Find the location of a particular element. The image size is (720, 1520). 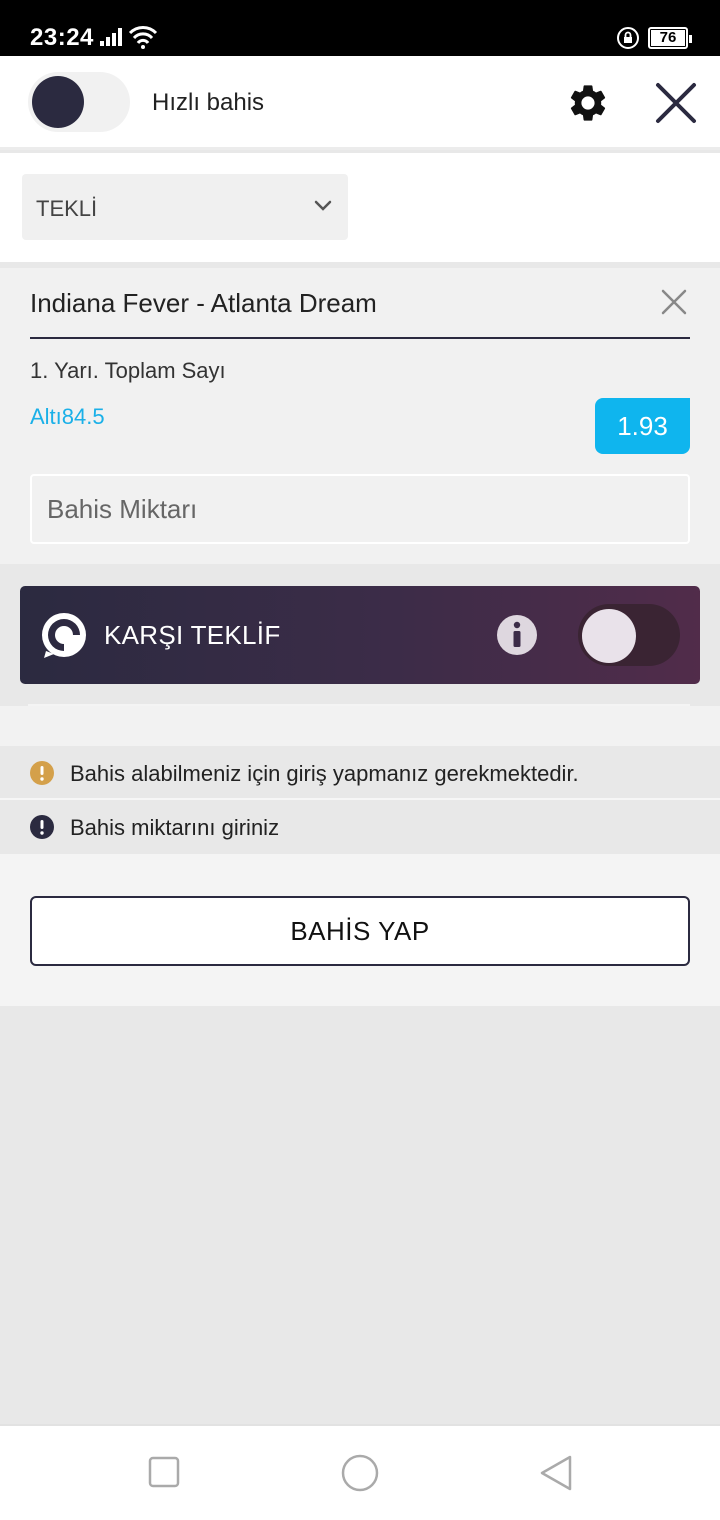

place-bet-button: BAHİS YAP is located at coordinates (360, 931).